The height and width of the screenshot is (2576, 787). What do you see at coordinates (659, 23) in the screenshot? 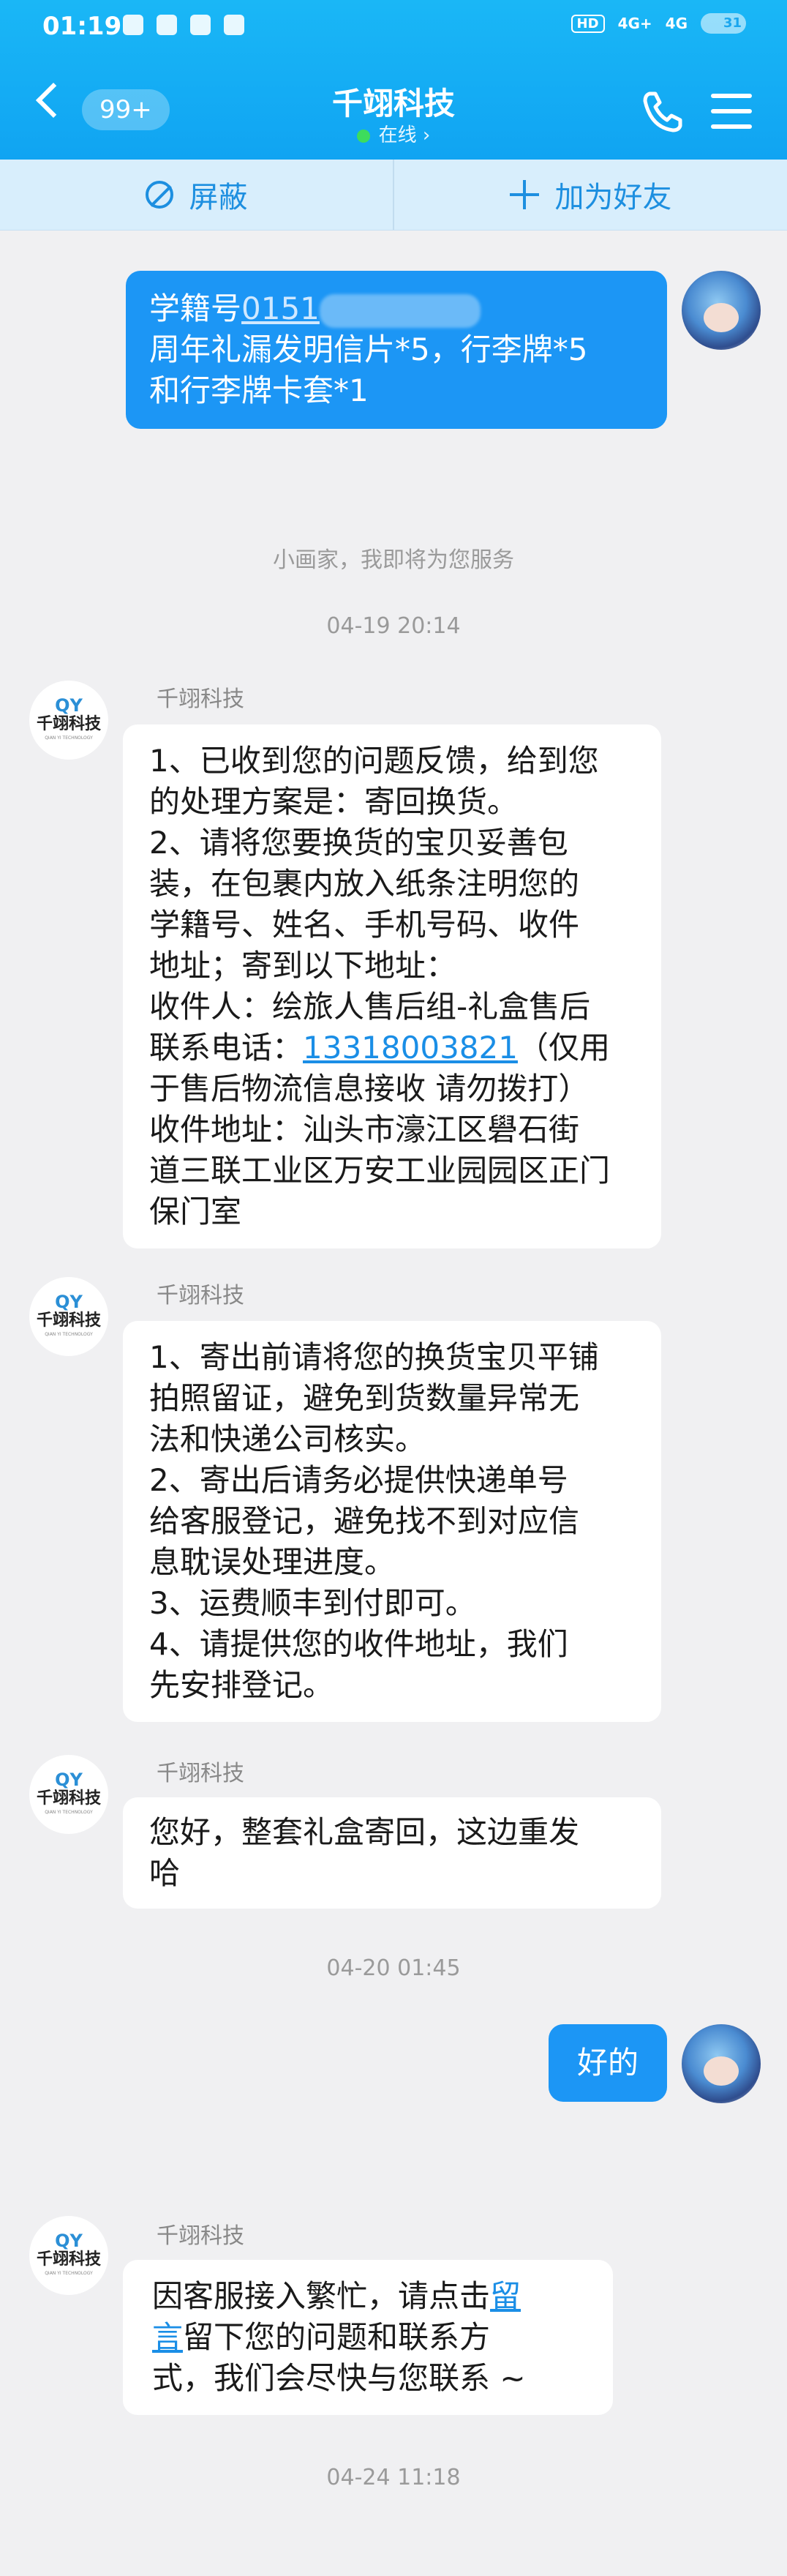
I see `status-right: HD 4G+ 4G 31` at bounding box center [659, 23].